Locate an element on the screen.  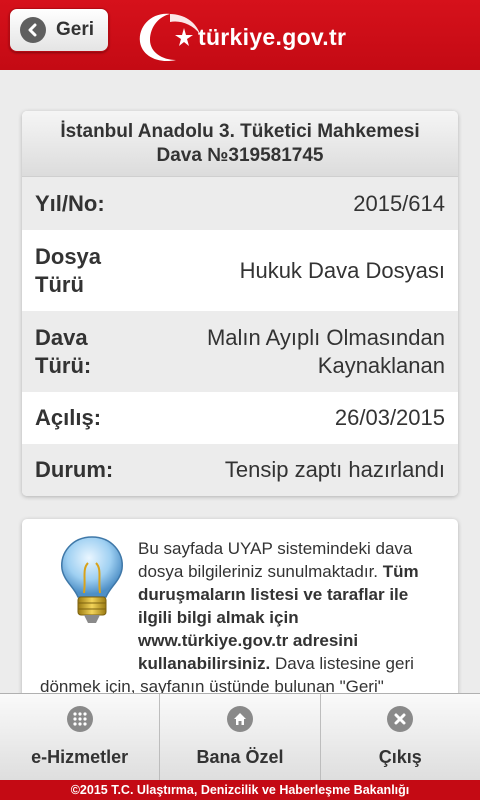
nav-label: Bana Özel is located at coordinates (240, 757).